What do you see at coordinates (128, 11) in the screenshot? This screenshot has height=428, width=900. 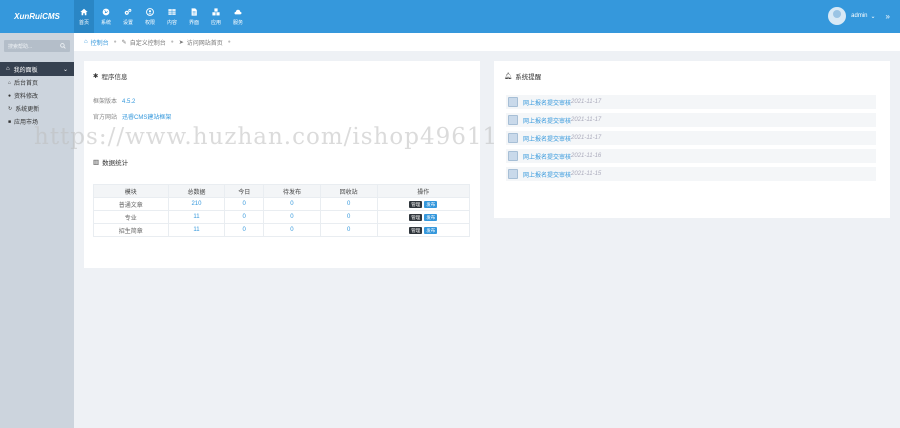 I see `cogs-icon` at bounding box center [128, 11].